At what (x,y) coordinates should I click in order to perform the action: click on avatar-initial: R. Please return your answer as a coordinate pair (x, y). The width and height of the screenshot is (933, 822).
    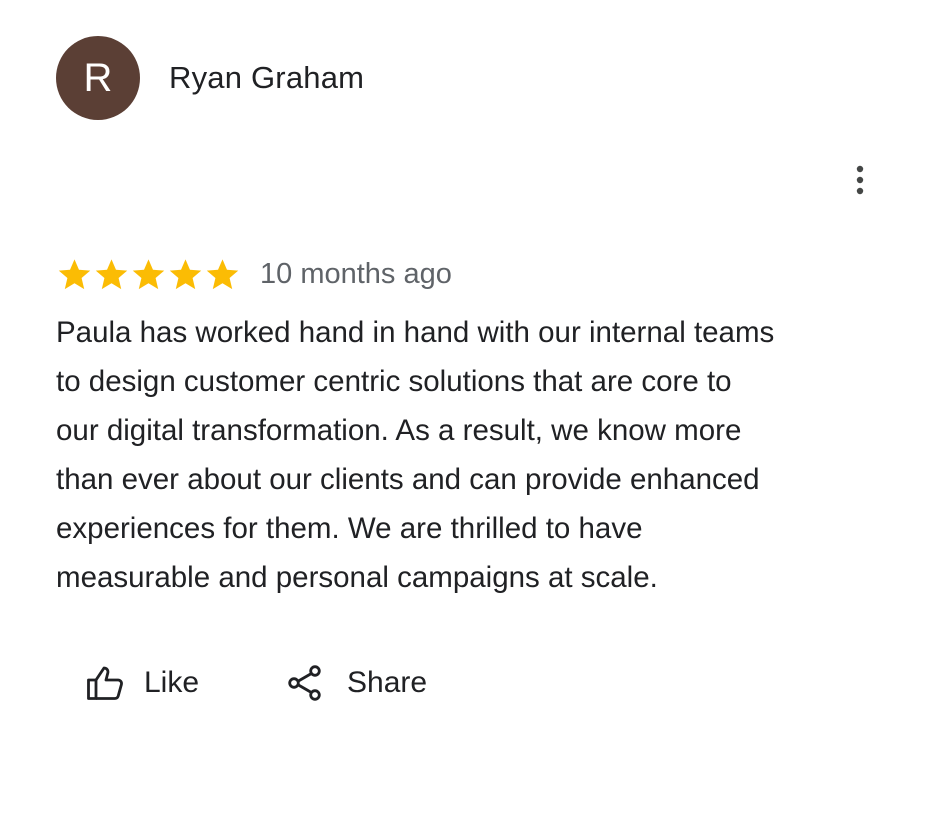
    Looking at the image, I should click on (98, 77).